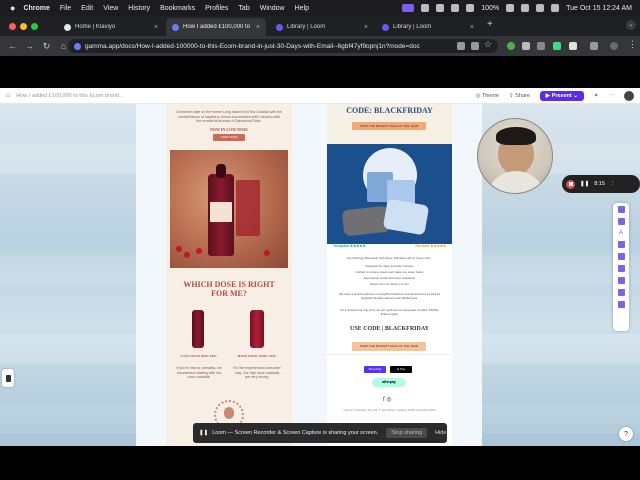 The image size is (640, 480). What do you see at coordinates (517, 8) in the screenshot?
I see `menubar-status-area: 100% Tue Oct 15 12:24 AM` at bounding box center [517, 8].